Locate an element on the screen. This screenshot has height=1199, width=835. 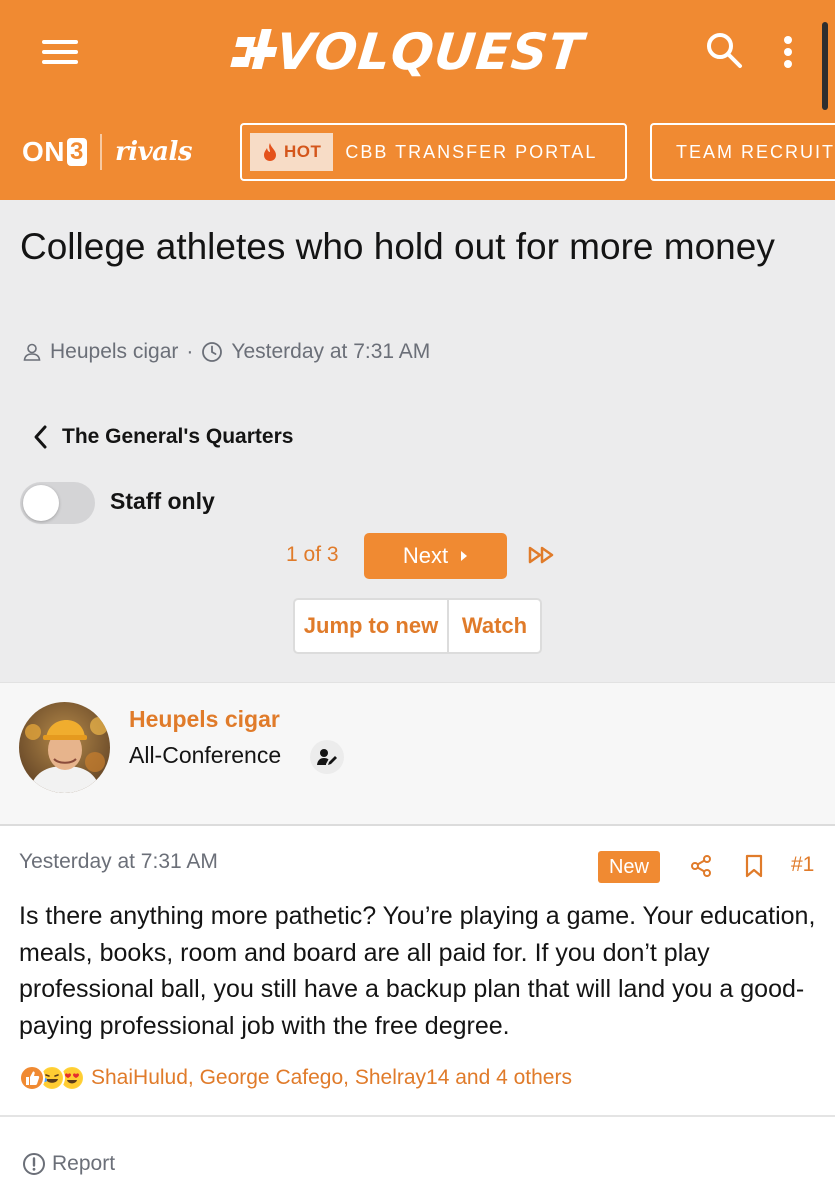
thread-author-link: Heupels cigar is located at coordinates (114, 352).